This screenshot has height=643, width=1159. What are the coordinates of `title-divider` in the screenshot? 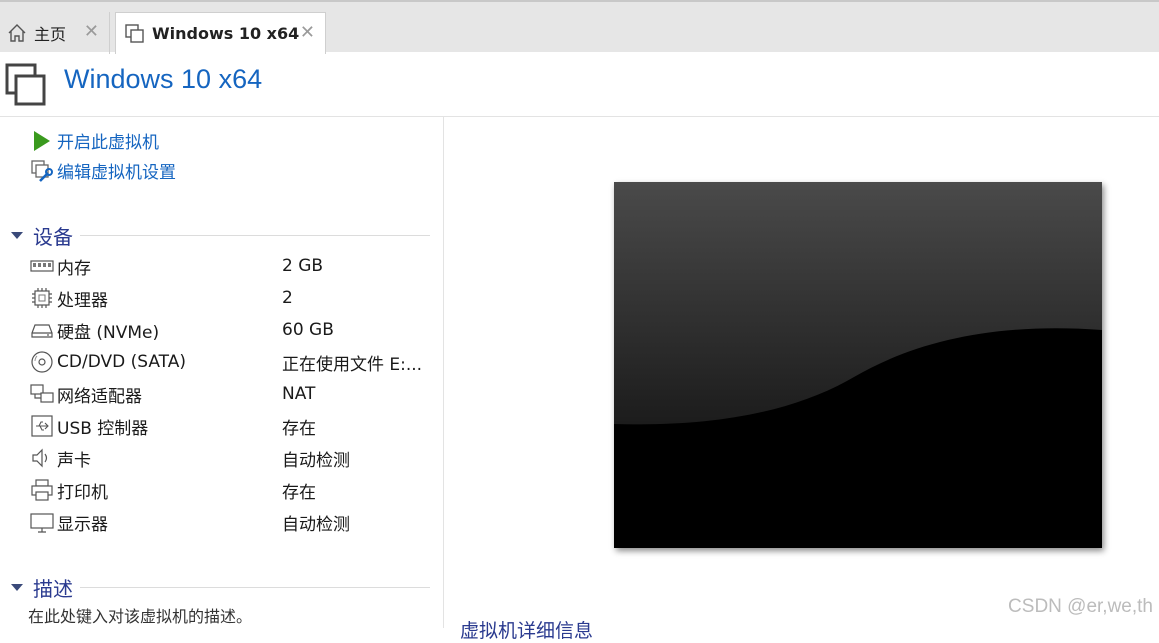 It's located at (579, 116).